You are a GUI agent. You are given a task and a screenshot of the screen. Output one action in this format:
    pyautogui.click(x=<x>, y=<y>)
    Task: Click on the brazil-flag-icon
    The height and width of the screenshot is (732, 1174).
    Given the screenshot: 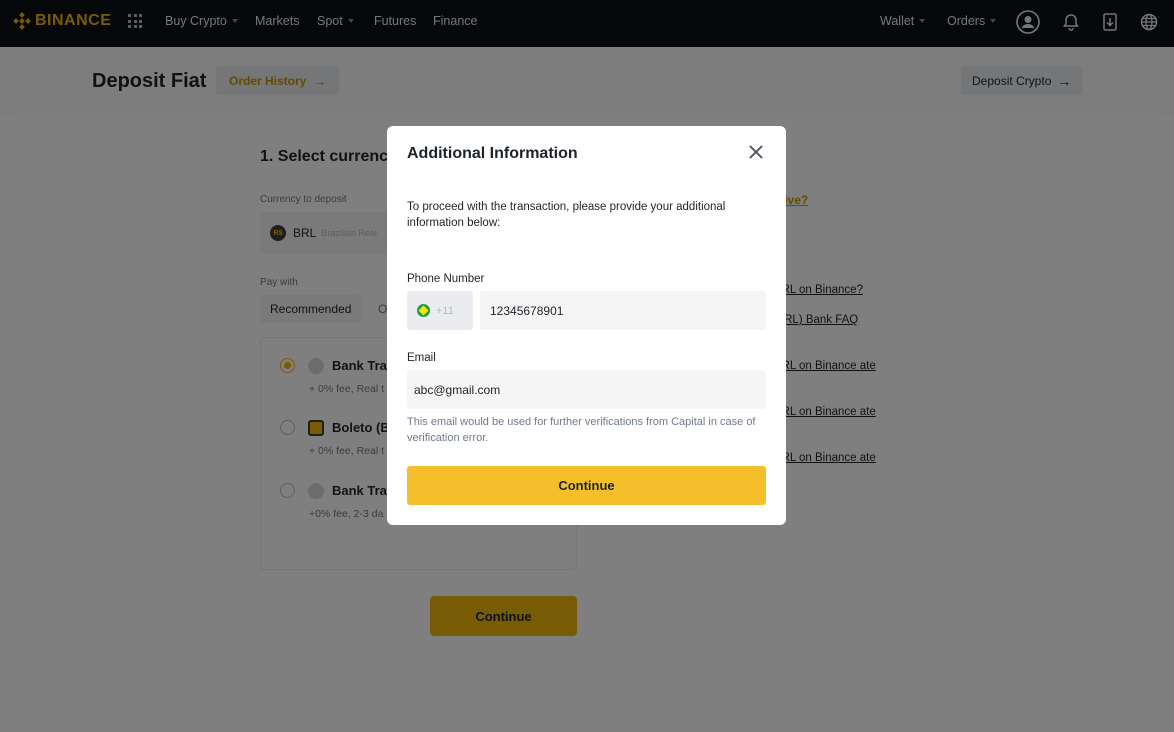 What is the action you would take?
    pyautogui.click(x=423, y=310)
    